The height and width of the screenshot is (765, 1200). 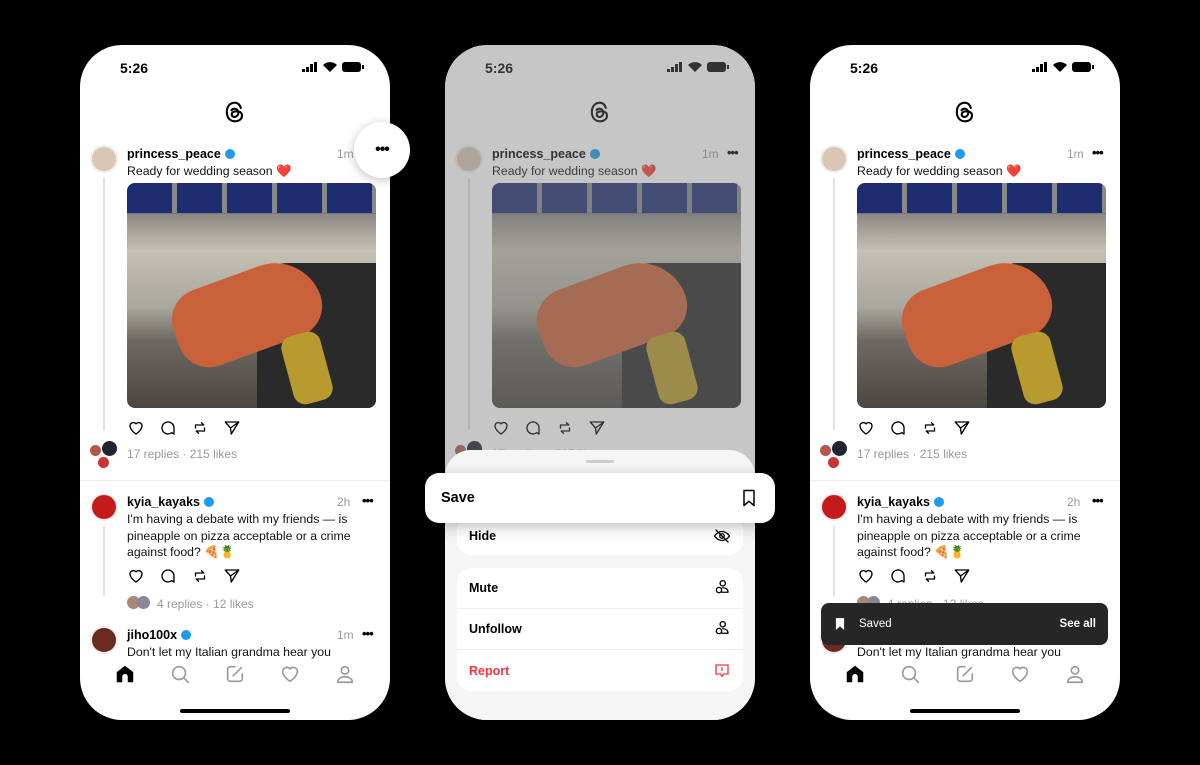 I want to click on see-all-button: See all, so click(x=1078, y=624).